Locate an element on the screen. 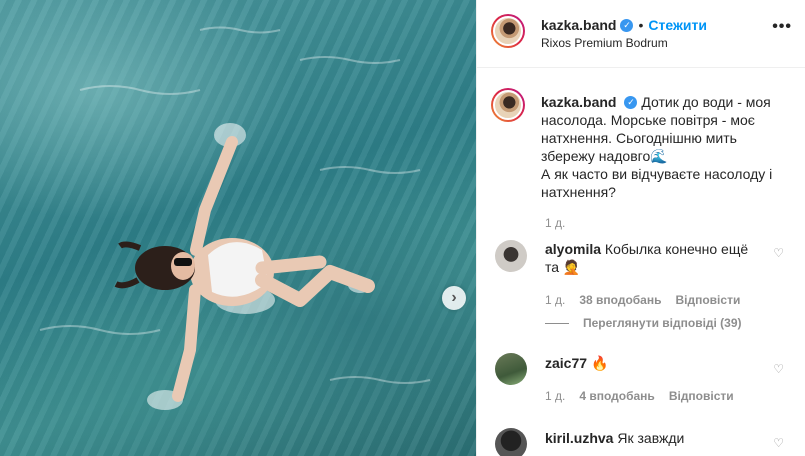 The image size is (805, 456). header-user-line: kazka.band ✓ • Стежити is located at coordinates (624, 25).